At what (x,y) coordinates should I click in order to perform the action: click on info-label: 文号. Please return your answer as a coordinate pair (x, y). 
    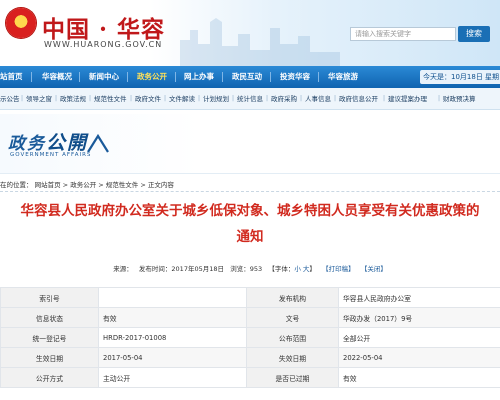
    Looking at the image, I should click on (292, 317).